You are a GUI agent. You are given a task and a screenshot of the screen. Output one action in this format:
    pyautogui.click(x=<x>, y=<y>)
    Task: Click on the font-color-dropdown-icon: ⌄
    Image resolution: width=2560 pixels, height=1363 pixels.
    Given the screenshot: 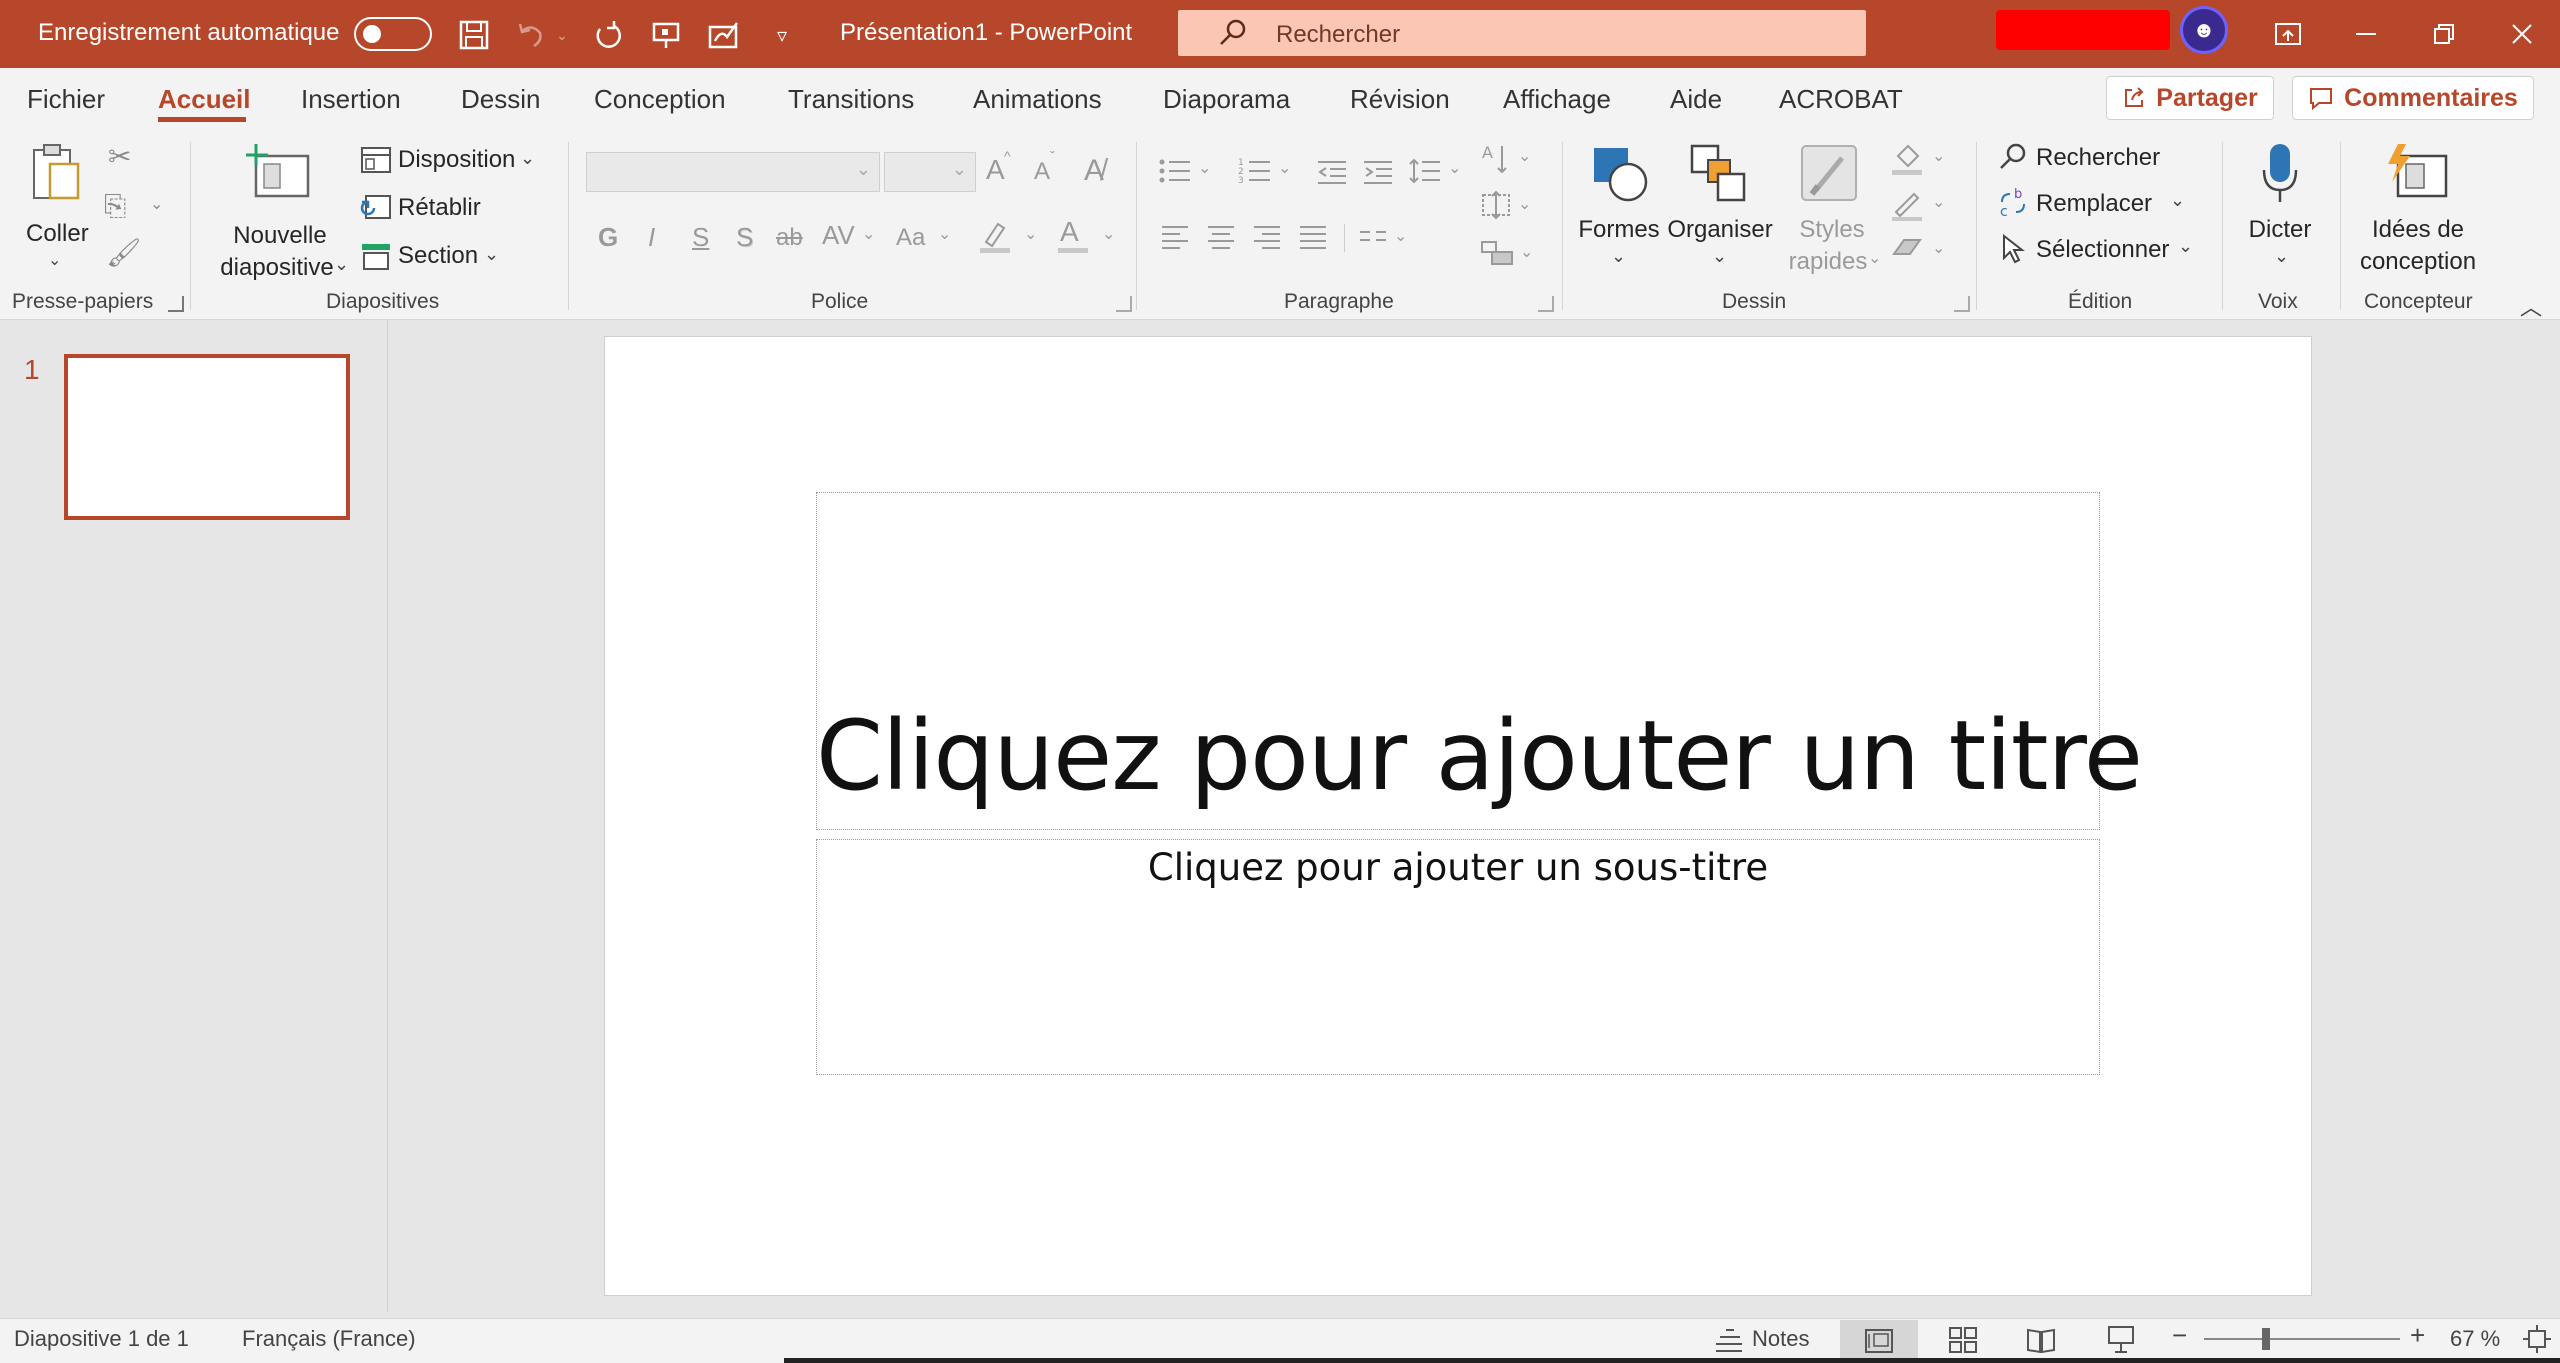 What is the action you would take?
    pyautogui.click(x=1108, y=234)
    